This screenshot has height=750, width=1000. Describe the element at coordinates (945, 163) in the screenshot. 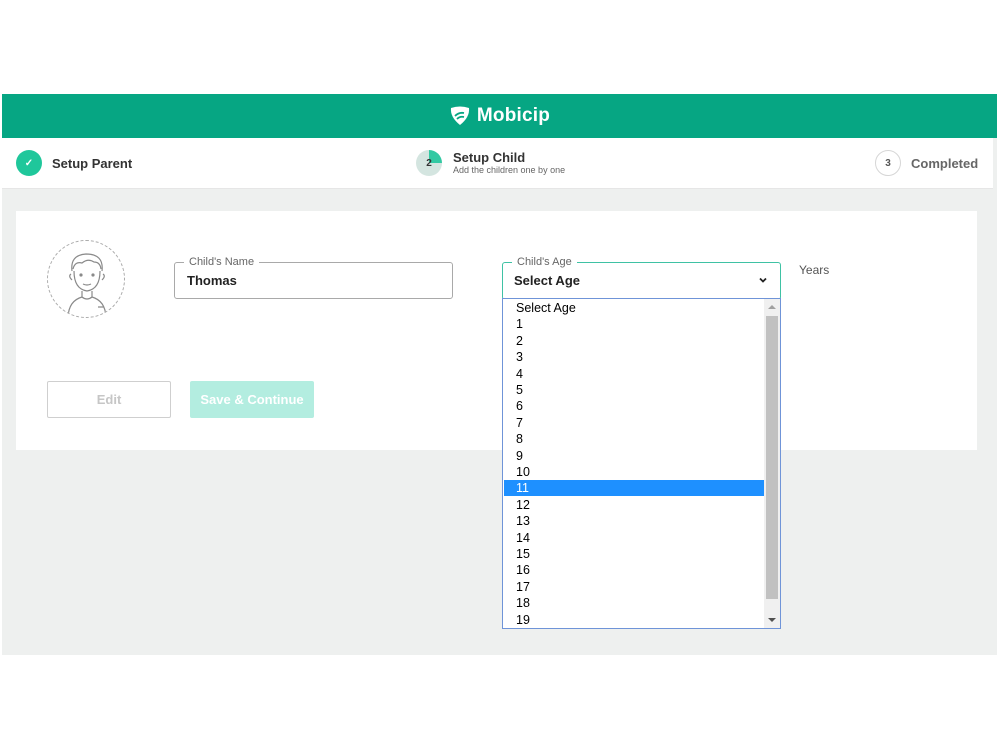

I see `step-label: Completed` at that location.